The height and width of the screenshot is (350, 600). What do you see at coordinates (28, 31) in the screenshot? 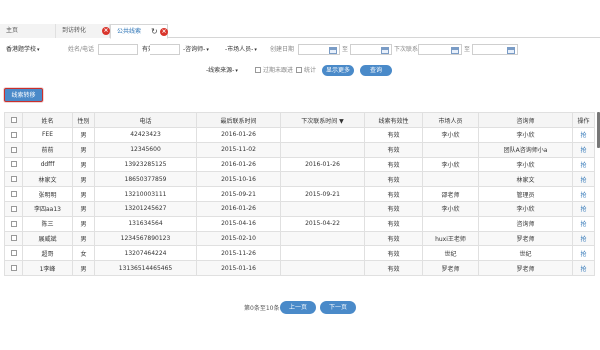
I see `tab-home: 主页` at bounding box center [28, 31].